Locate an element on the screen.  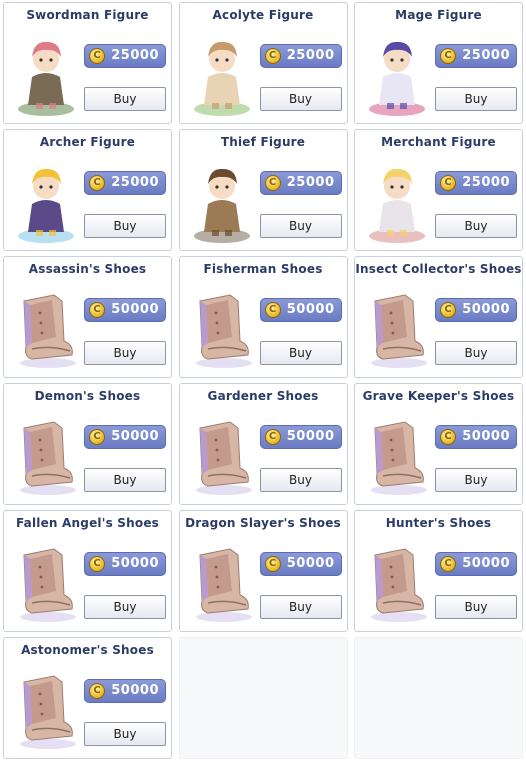
shop-item-card: Hunter's Shoes C 50000 Buy is located at coordinates (438, 571).